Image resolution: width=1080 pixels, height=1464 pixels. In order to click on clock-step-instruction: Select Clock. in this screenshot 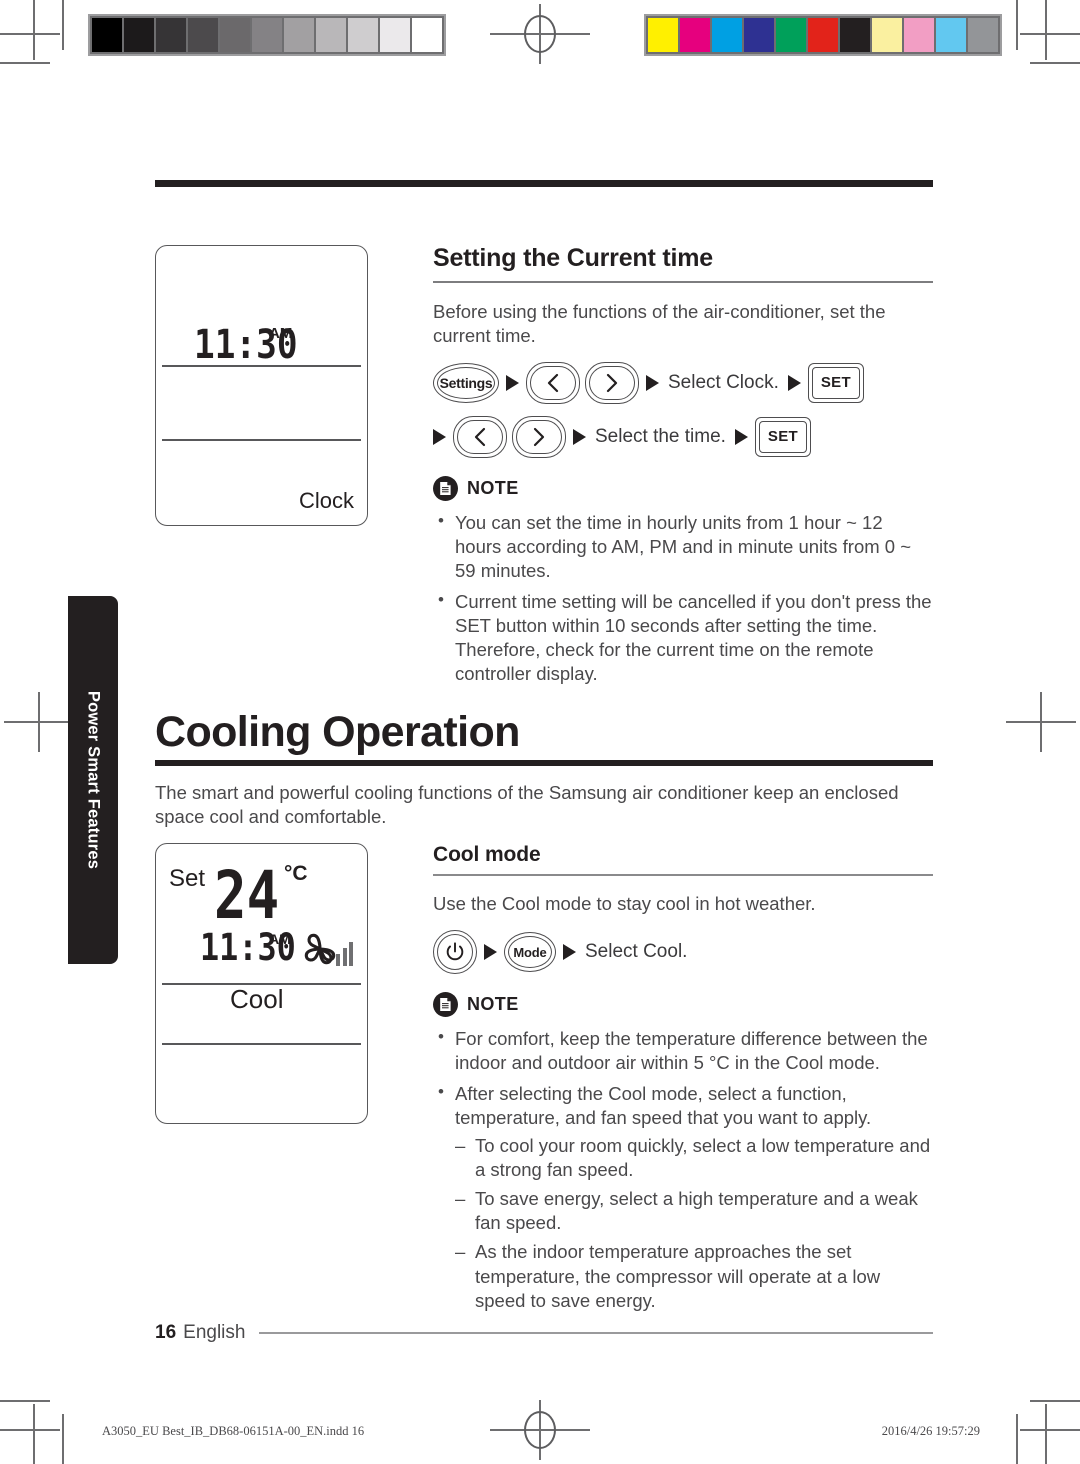, I will do `click(723, 382)`.